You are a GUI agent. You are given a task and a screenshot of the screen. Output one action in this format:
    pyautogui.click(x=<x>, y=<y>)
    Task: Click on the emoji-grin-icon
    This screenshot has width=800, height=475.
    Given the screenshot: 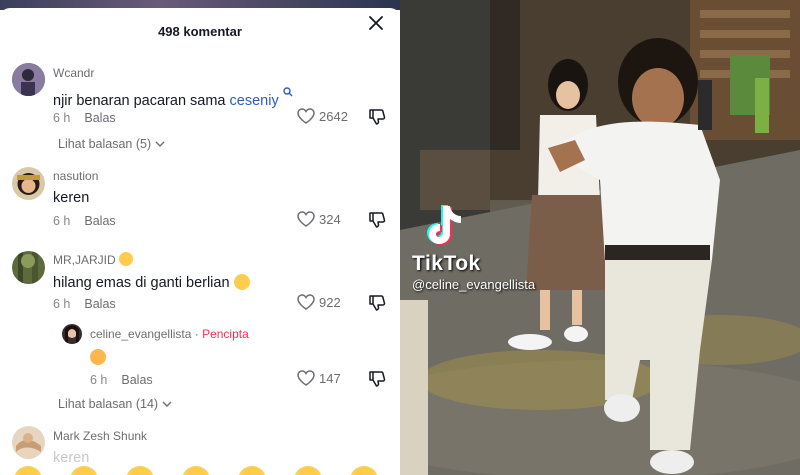 What is the action you would take?
    pyautogui.click(x=196, y=470)
    